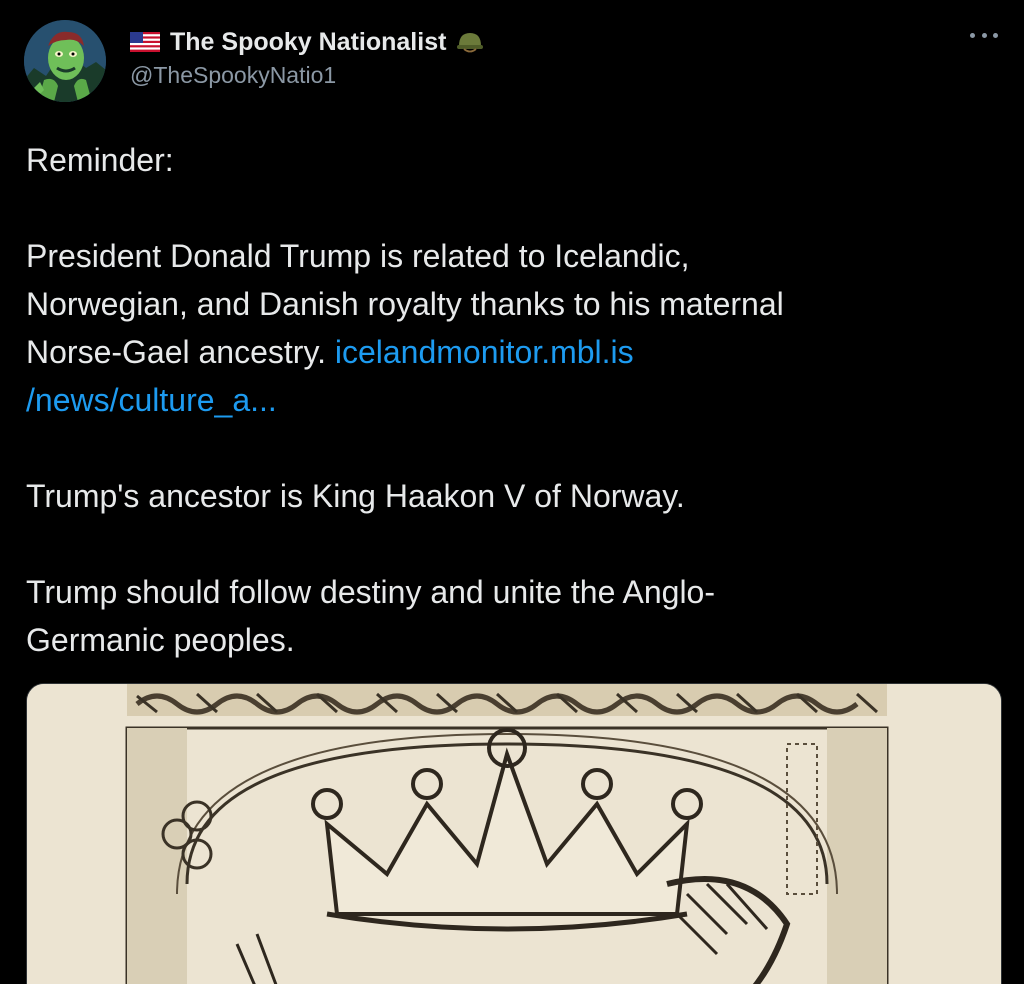  I want to click on us-flag-icon, so click(145, 42).